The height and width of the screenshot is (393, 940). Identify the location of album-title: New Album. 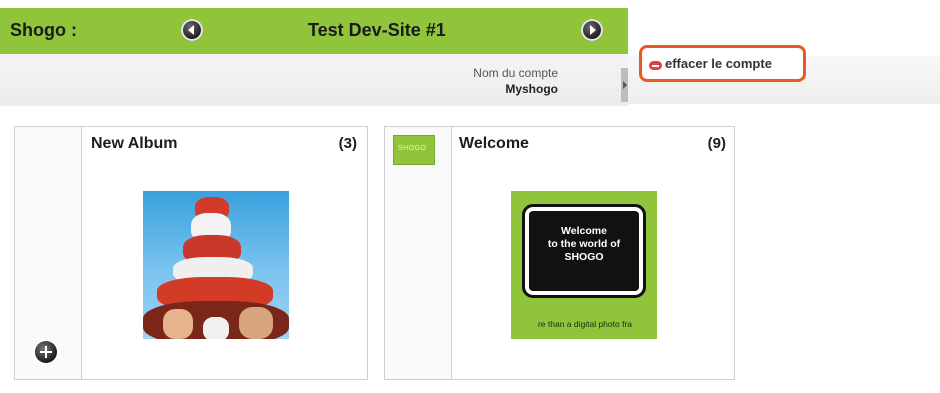
(134, 144).